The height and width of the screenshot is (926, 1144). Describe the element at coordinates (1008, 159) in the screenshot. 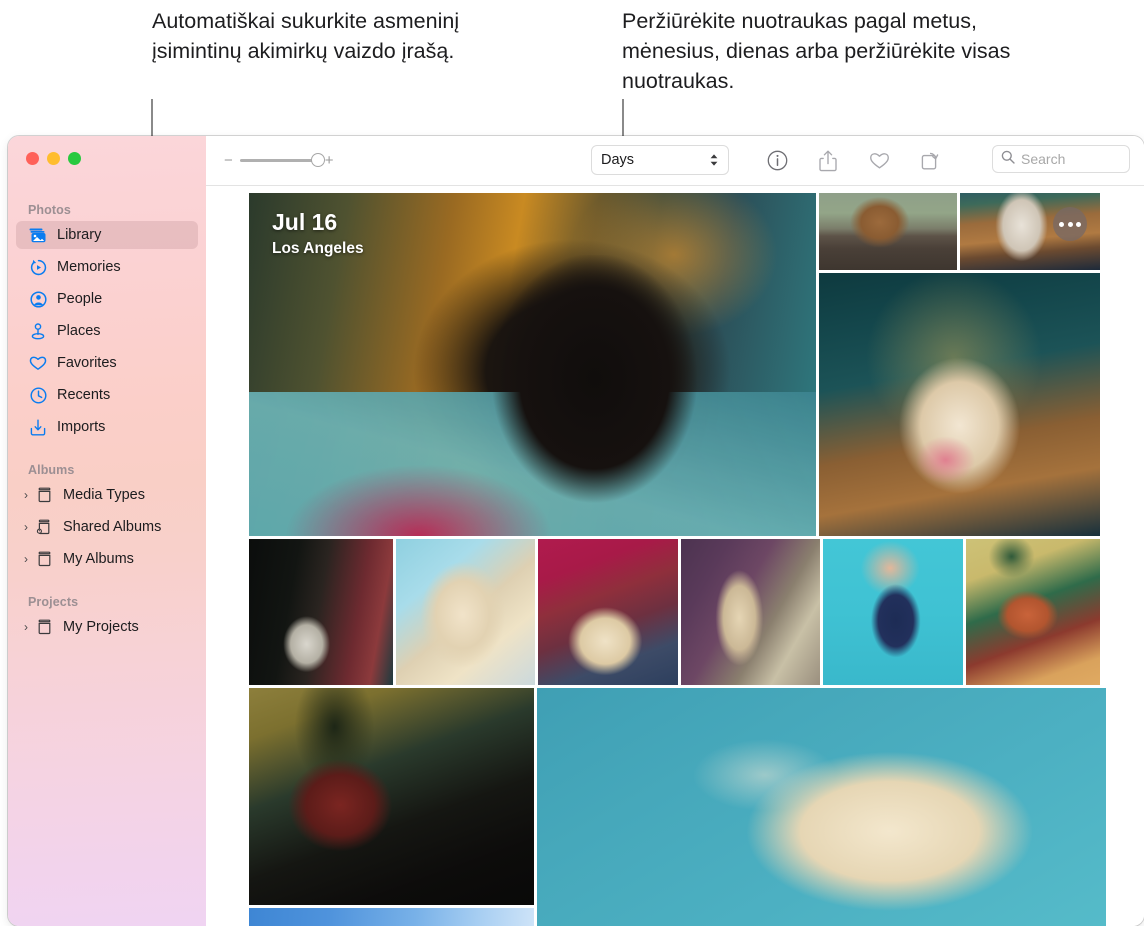

I see `search-icon` at that location.